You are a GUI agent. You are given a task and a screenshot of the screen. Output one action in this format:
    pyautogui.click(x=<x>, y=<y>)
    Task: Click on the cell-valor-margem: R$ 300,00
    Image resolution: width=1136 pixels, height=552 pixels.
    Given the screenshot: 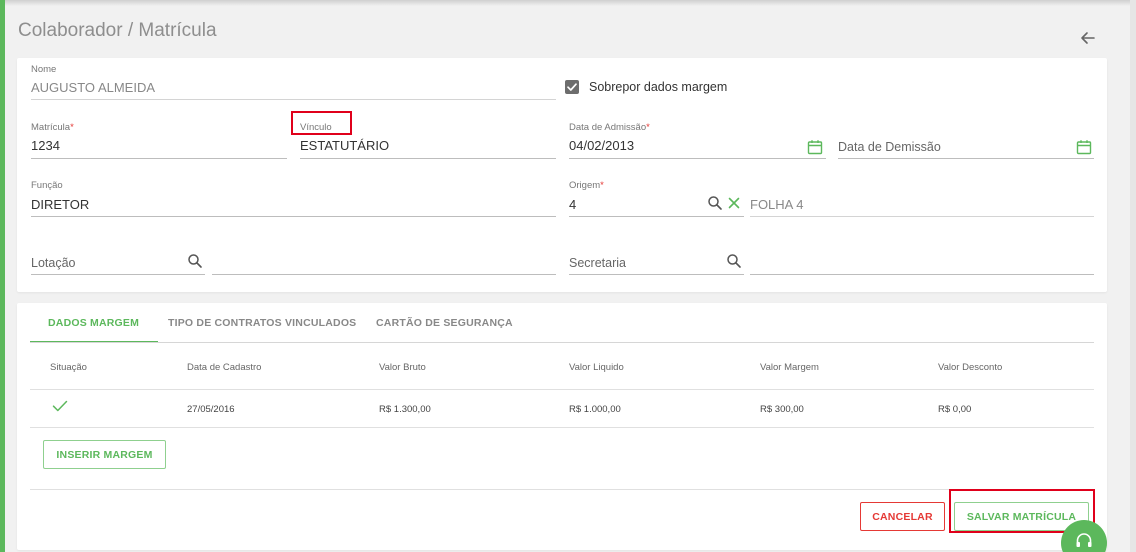 What is the action you would take?
    pyautogui.click(x=782, y=409)
    